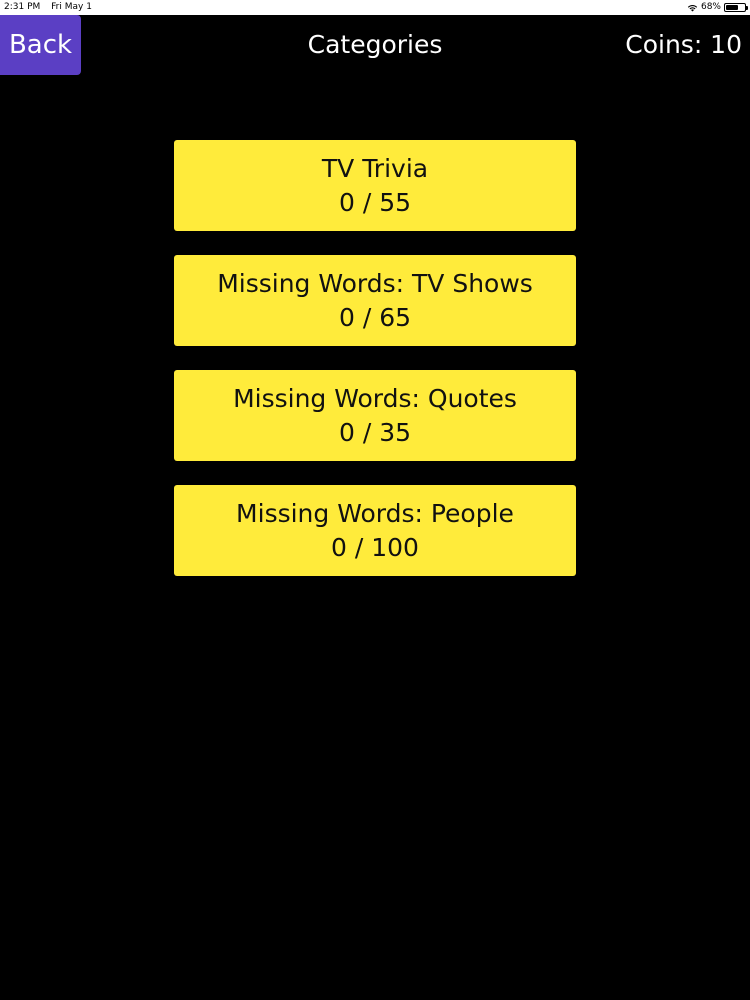  I want to click on category-name: Missing Words: TV Shows, so click(375, 283).